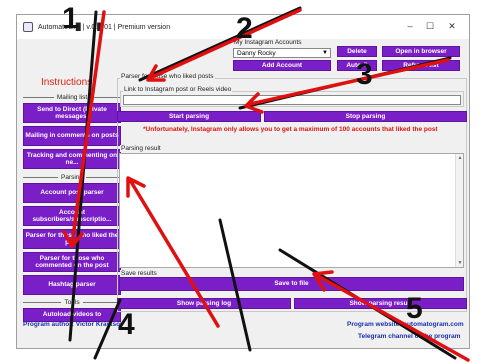 Image resolution: width=487 pixels, height=363 pixels. Describe the element at coordinates (72, 193) in the screenshot. I see `sidebar-item-account-post-parser: Account post parser` at that location.